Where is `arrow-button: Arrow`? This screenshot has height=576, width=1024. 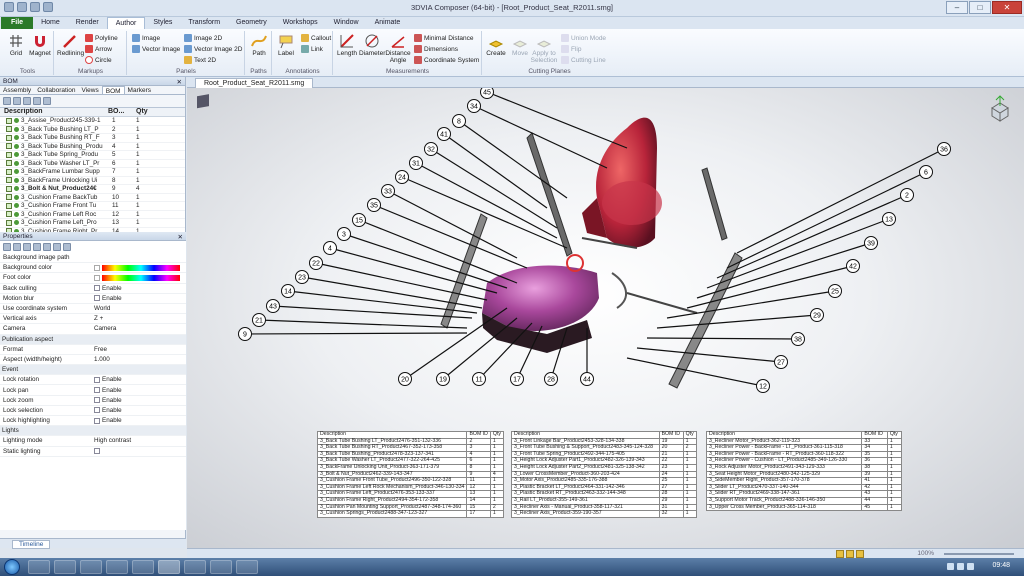 arrow-button: Arrow is located at coordinates (98, 49).